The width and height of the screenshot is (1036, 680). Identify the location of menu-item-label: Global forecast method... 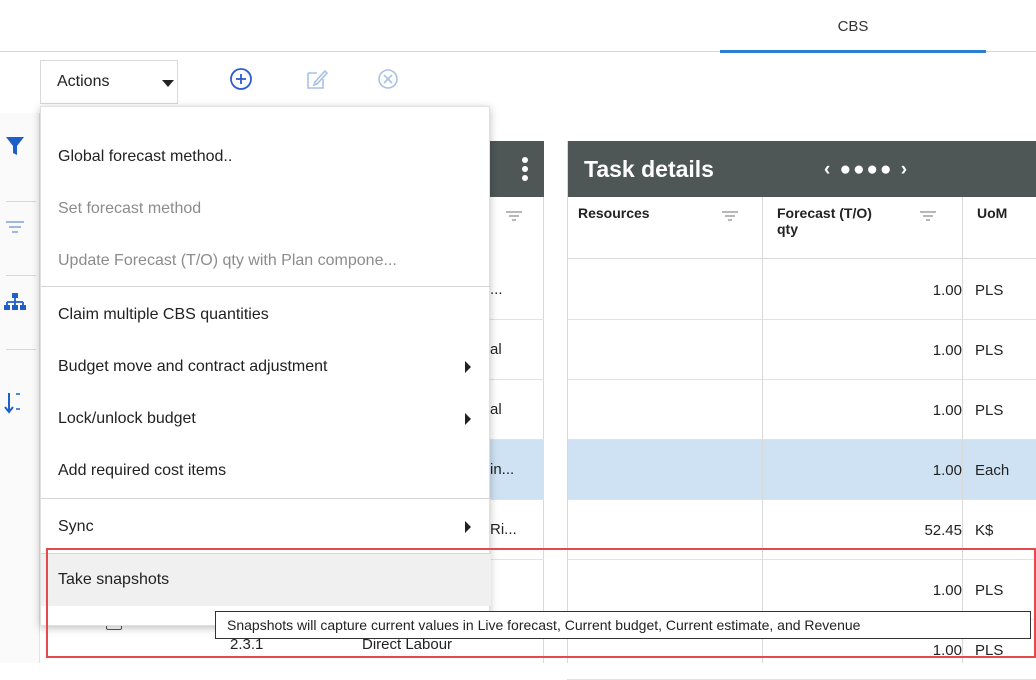
(145, 156).